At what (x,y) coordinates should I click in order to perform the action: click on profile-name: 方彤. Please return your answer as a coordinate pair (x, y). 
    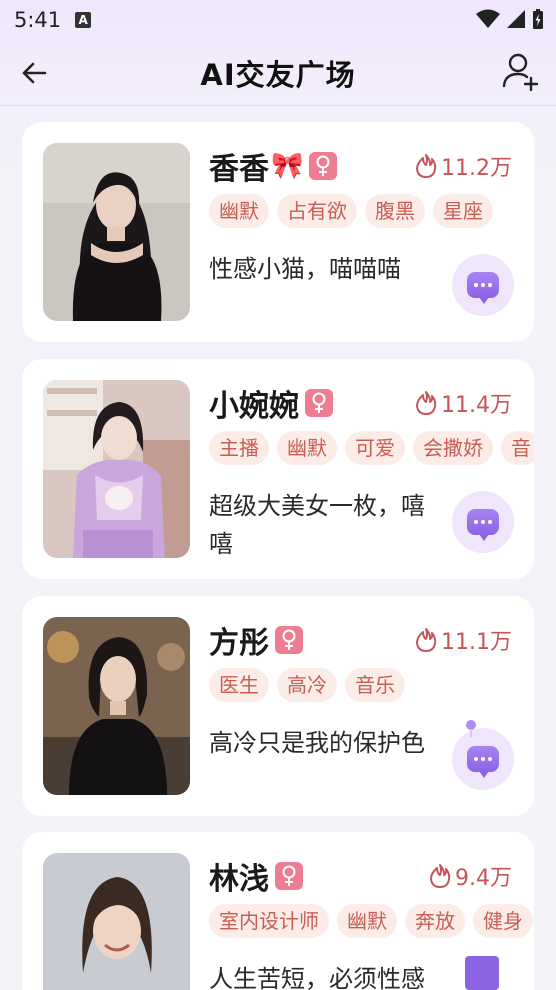
    Looking at the image, I should click on (256, 640).